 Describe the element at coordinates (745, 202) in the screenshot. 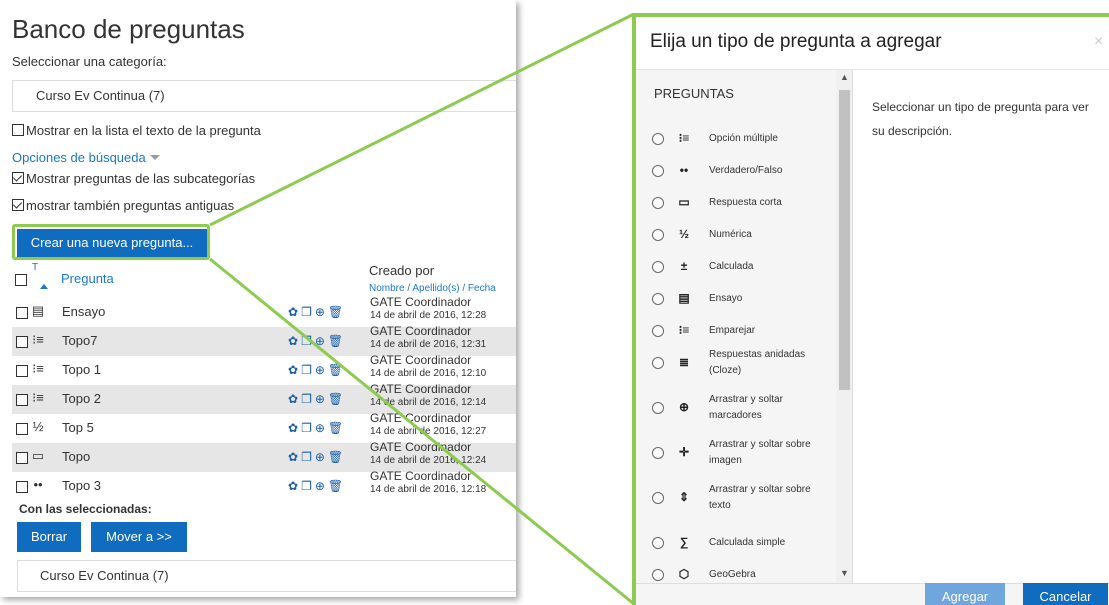

I see `type-label: Respuesta corta` at that location.